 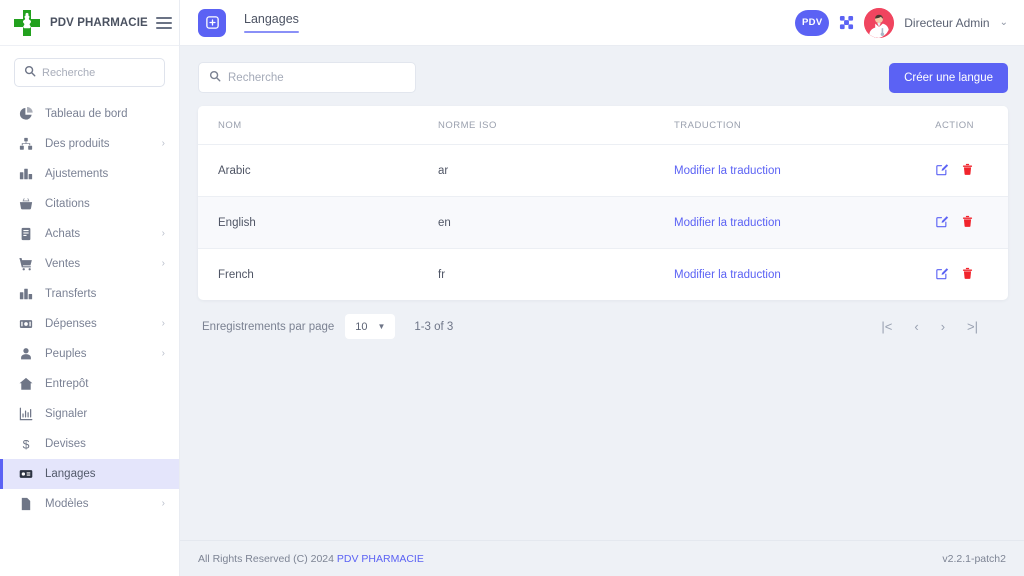 I want to click on table-row: Arabic ar Modifier la traduction, so click(x=603, y=170).